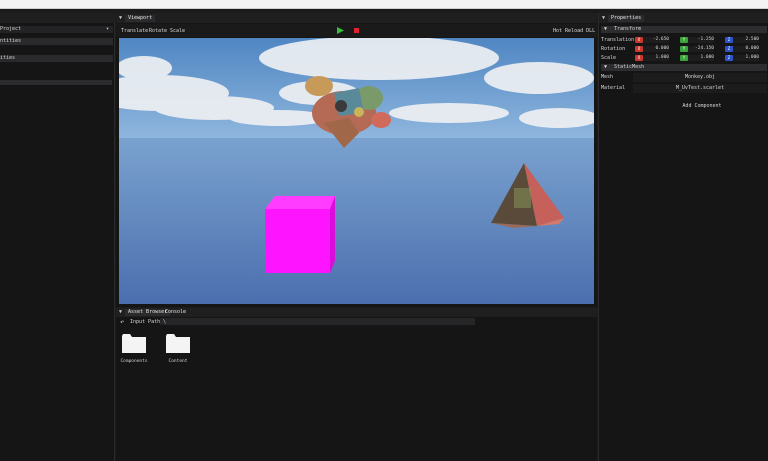 Image resolution: width=768 pixels, height=461 pixels. What do you see at coordinates (656, 49) in the screenshot?
I see `rotation-x-field: 0.000` at bounding box center [656, 49].